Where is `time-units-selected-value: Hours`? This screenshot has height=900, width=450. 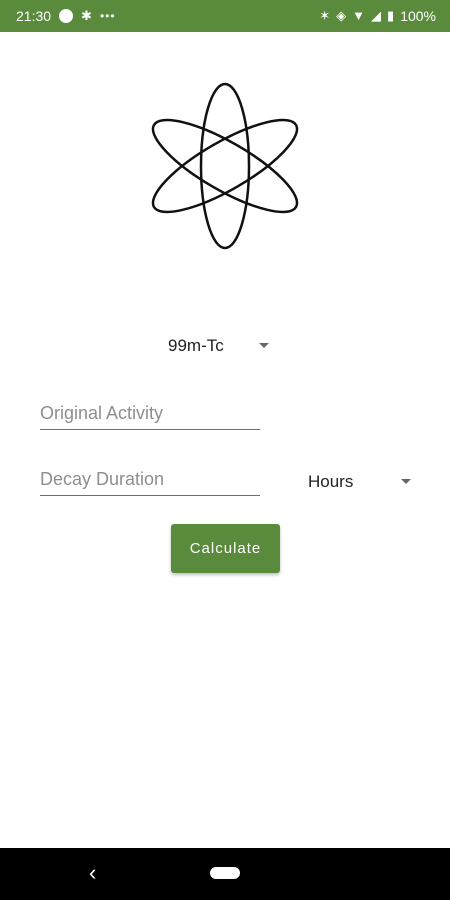
time-units-selected-value: Hours is located at coordinates (331, 481).